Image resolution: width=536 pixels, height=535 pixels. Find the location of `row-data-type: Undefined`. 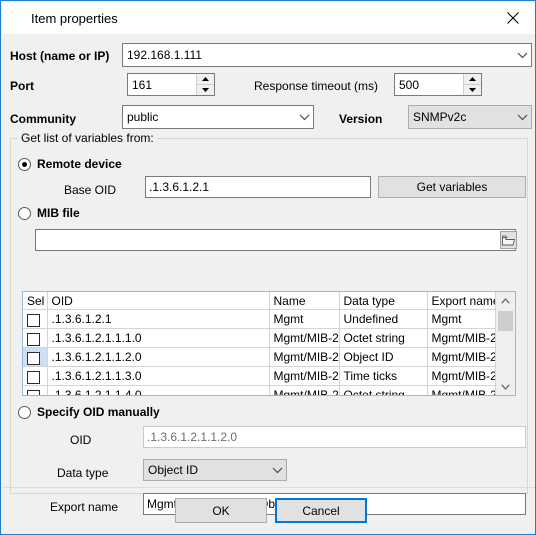

row-data-type: Undefined is located at coordinates (383, 319).